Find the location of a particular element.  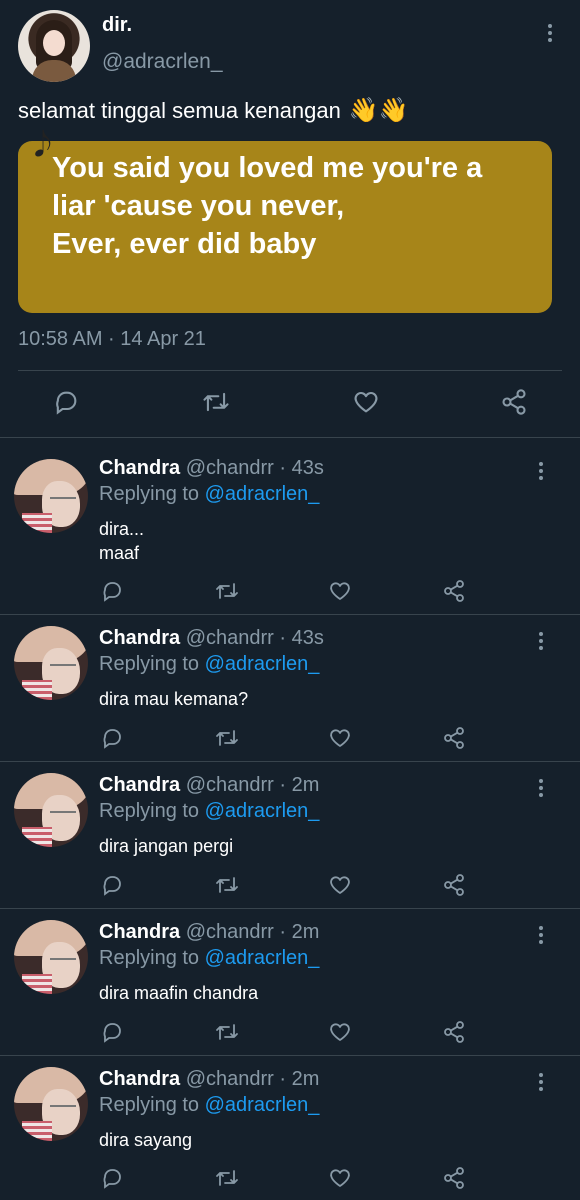

lyric-line: You said you loved me you're a is located at coordinates (267, 168).